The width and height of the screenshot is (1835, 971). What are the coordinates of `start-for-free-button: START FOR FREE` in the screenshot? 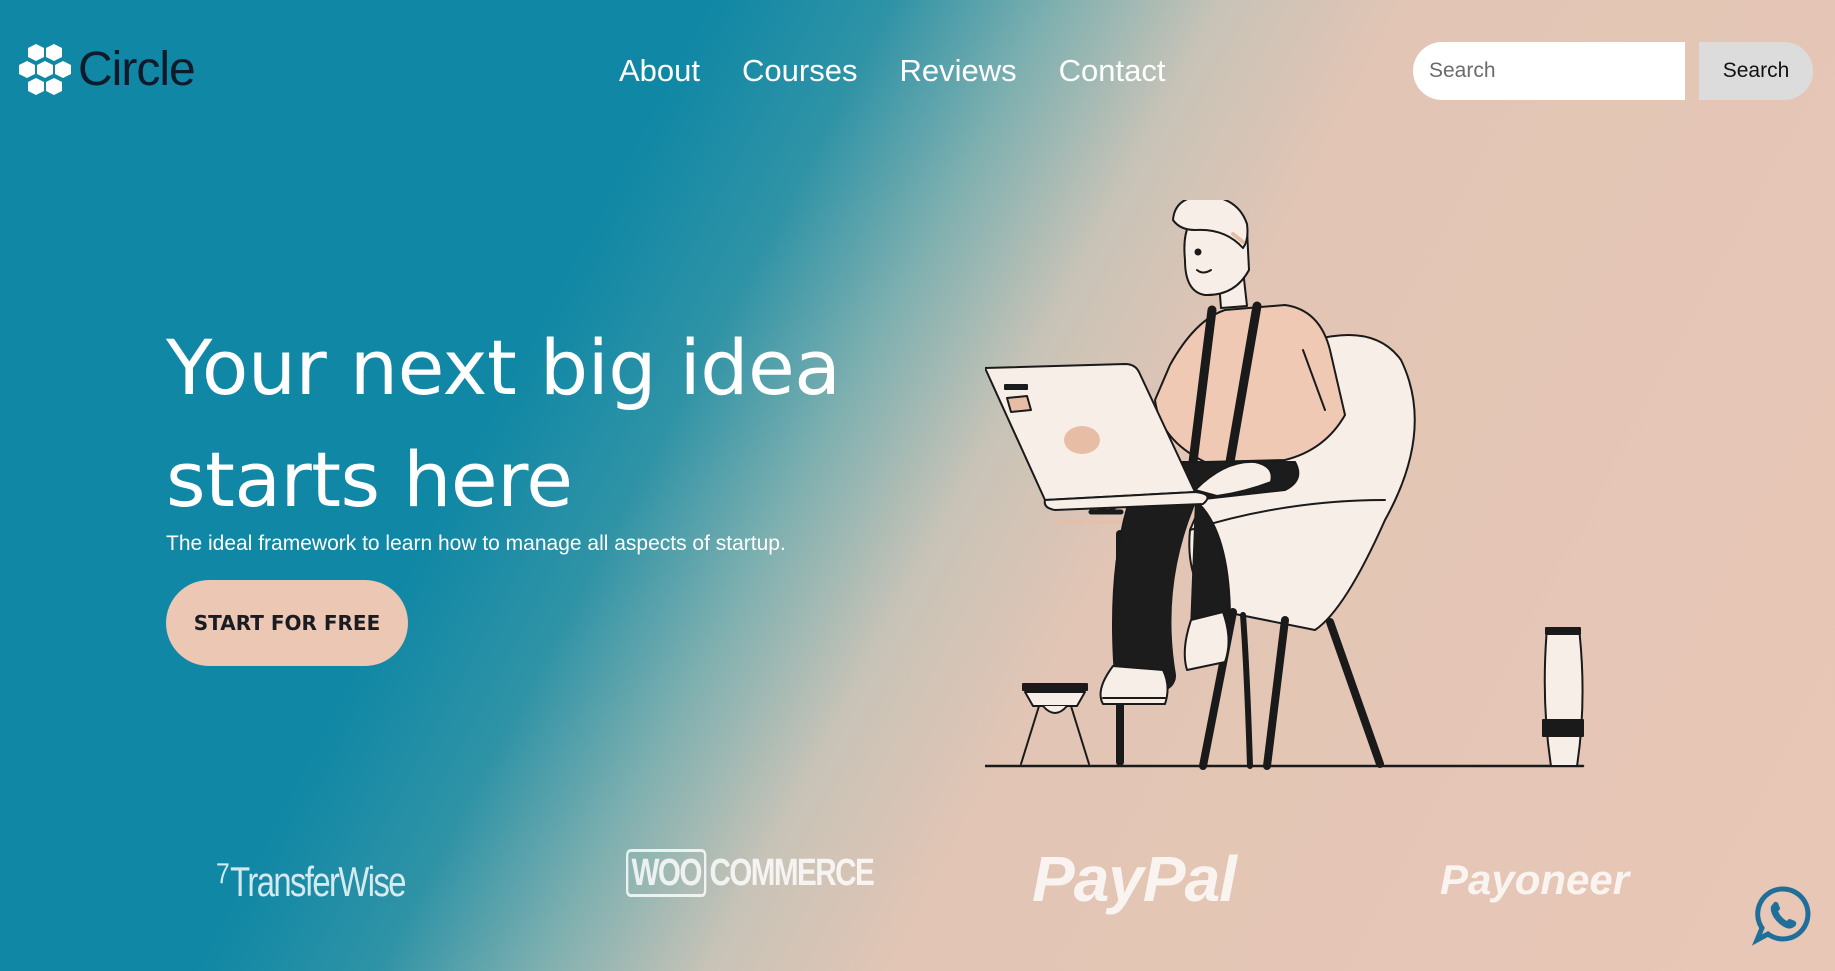 It's located at (287, 623).